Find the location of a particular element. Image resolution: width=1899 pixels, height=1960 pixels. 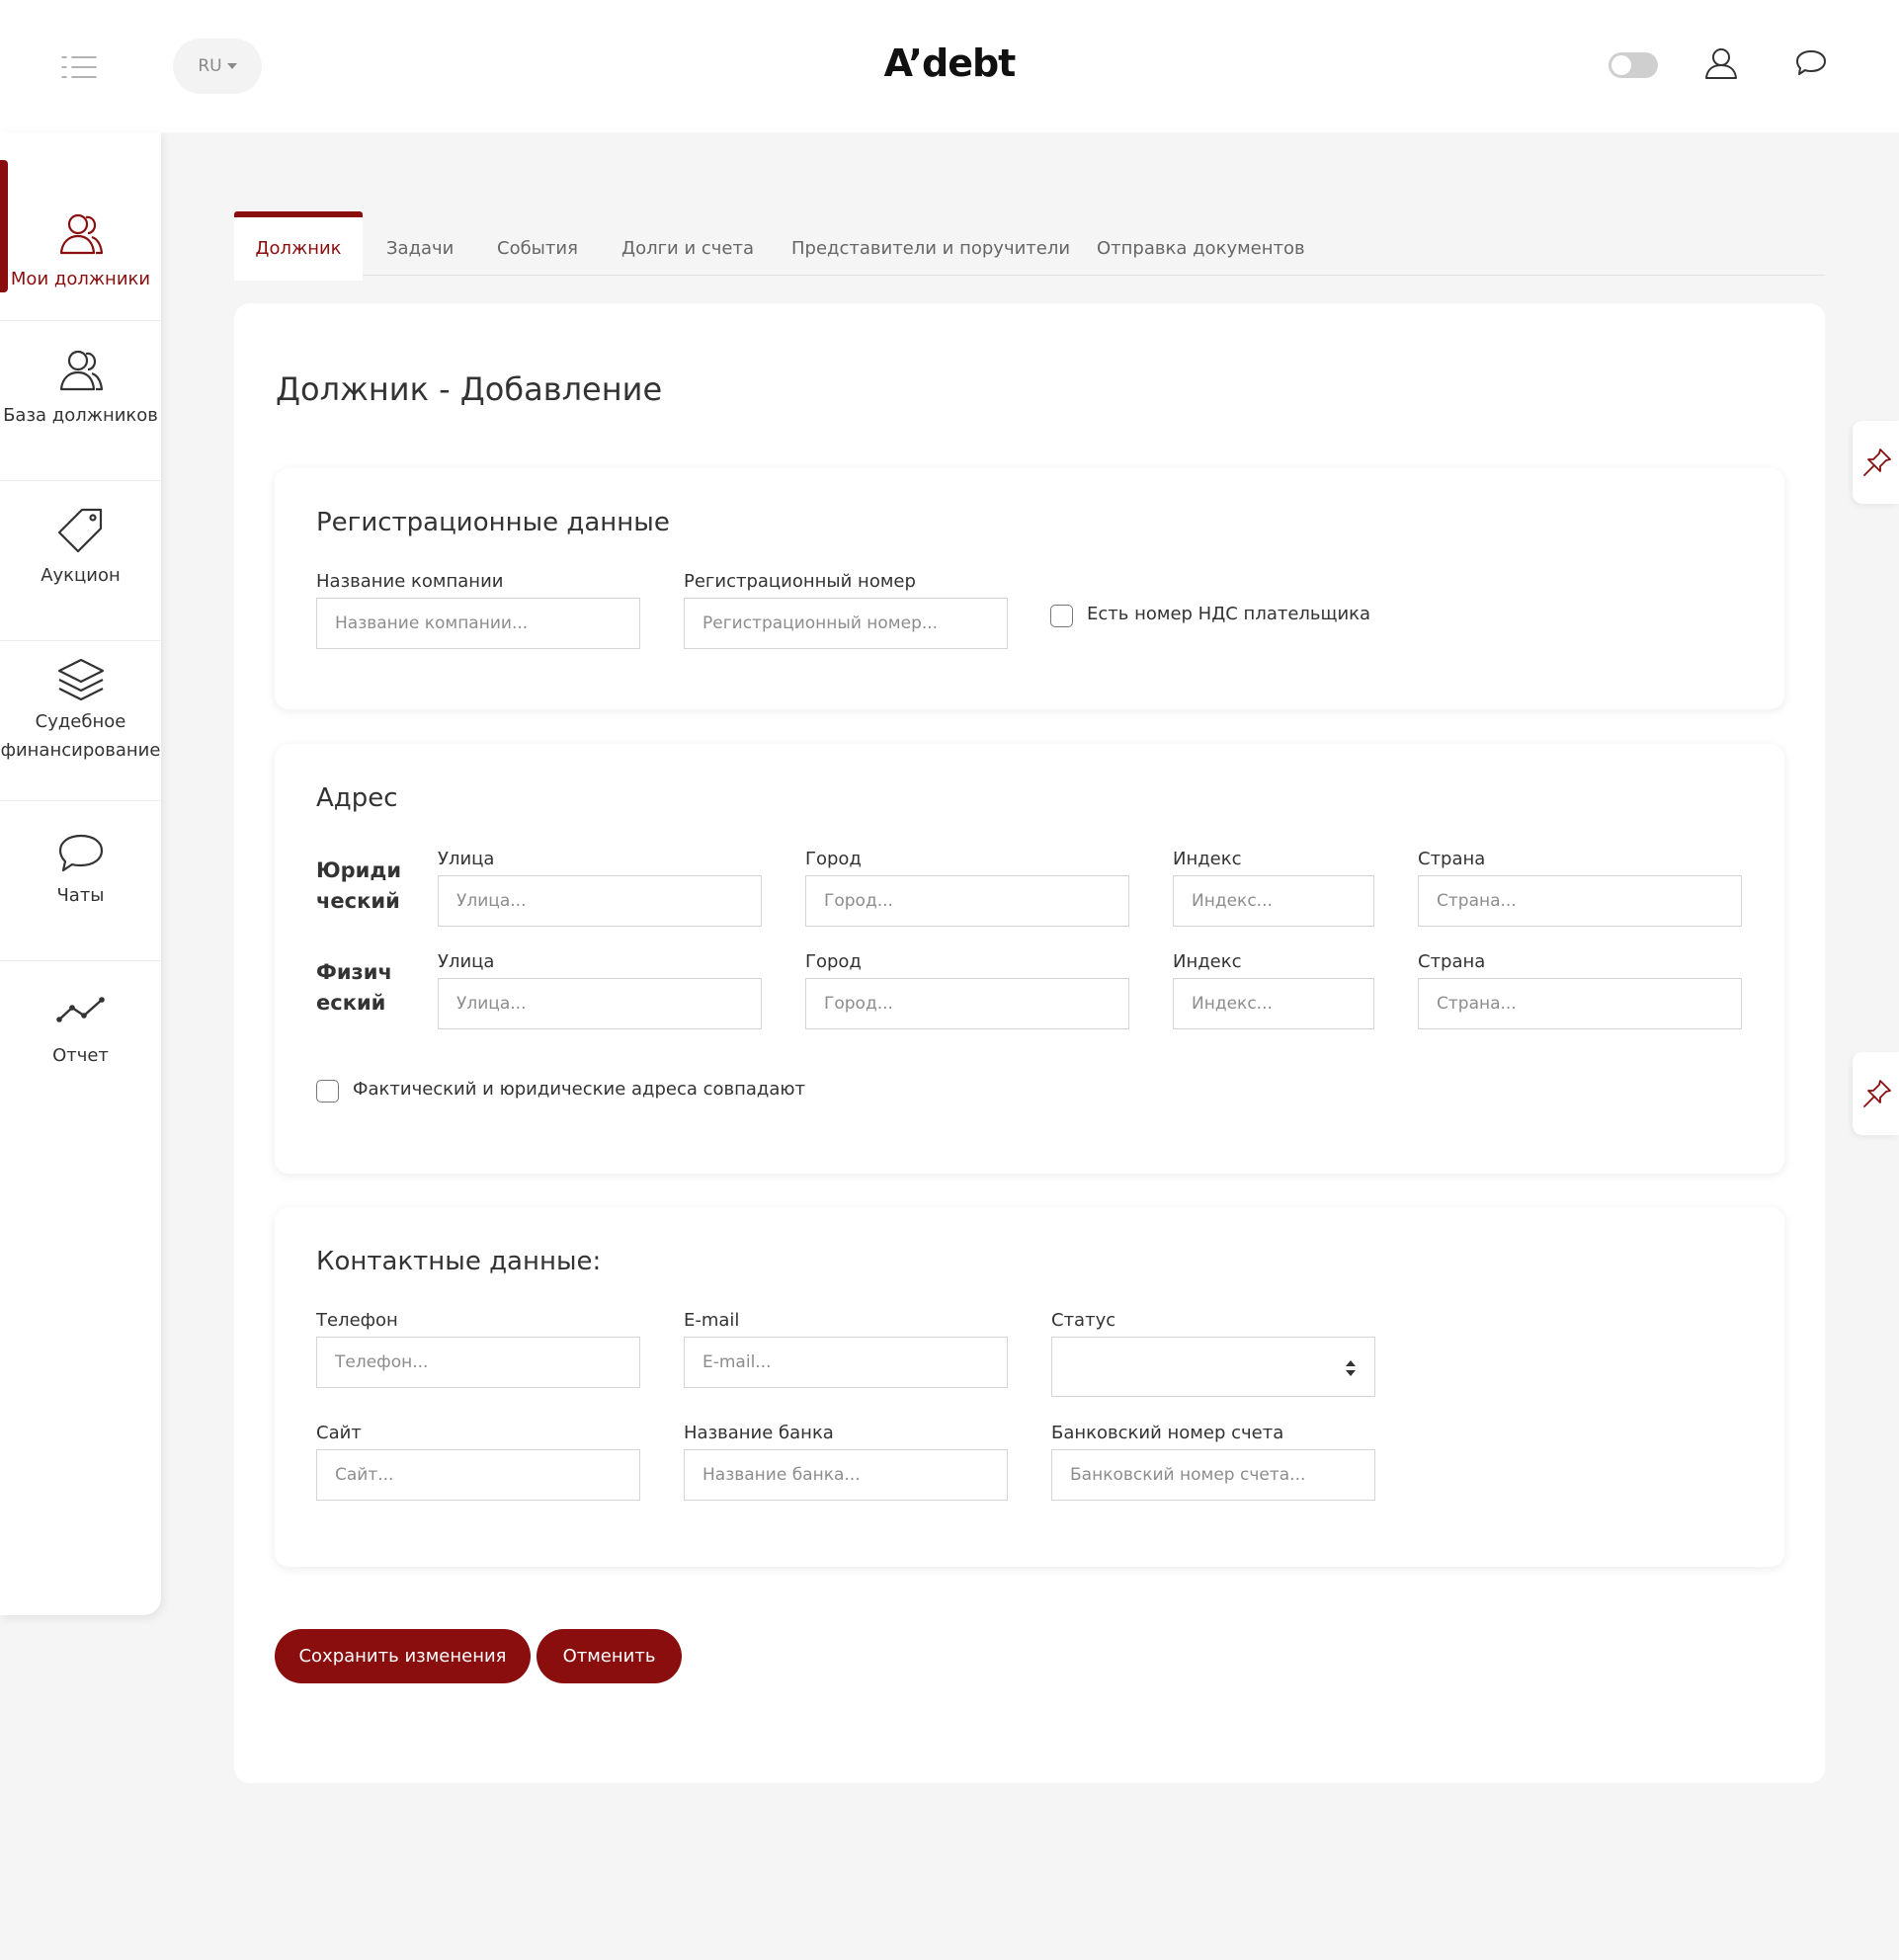

physical-street-label: Улица is located at coordinates (466, 961).